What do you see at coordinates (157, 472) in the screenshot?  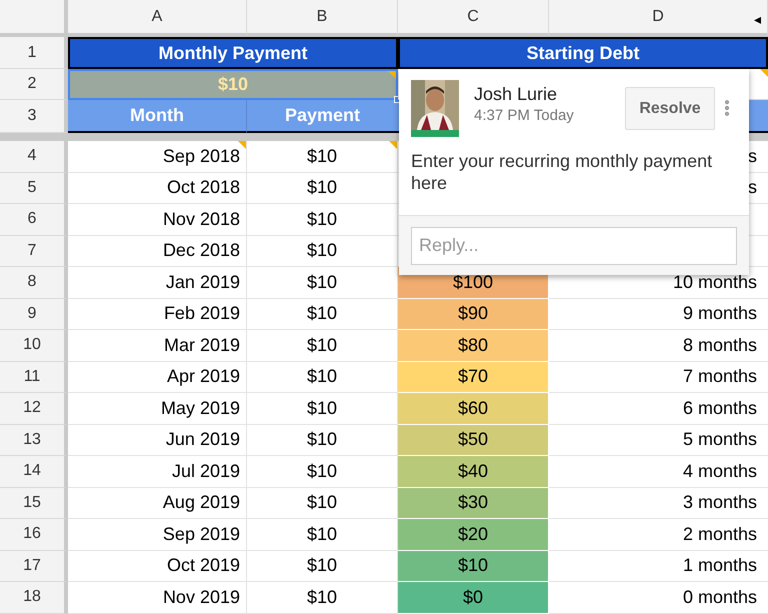 I see `table-cell: Jul 2019` at bounding box center [157, 472].